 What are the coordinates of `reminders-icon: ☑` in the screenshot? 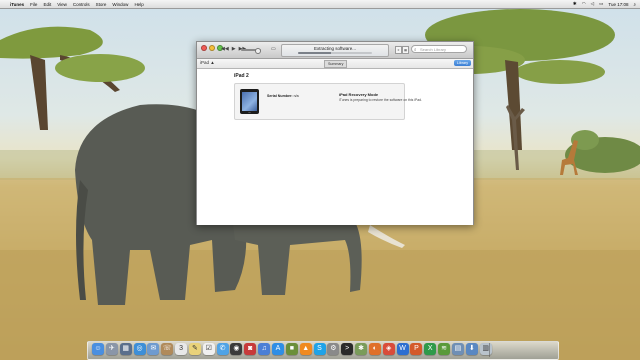 It's located at (208, 349).